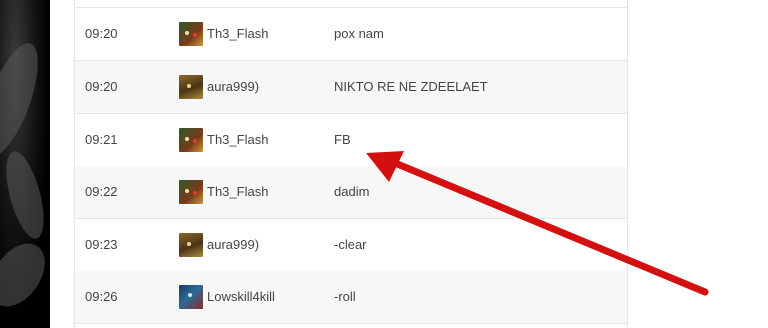 The height and width of the screenshot is (328, 768). What do you see at coordinates (241, 297) in the screenshot?
I see `player-name: Lowskill4kill` at bounding box center [241, 297].